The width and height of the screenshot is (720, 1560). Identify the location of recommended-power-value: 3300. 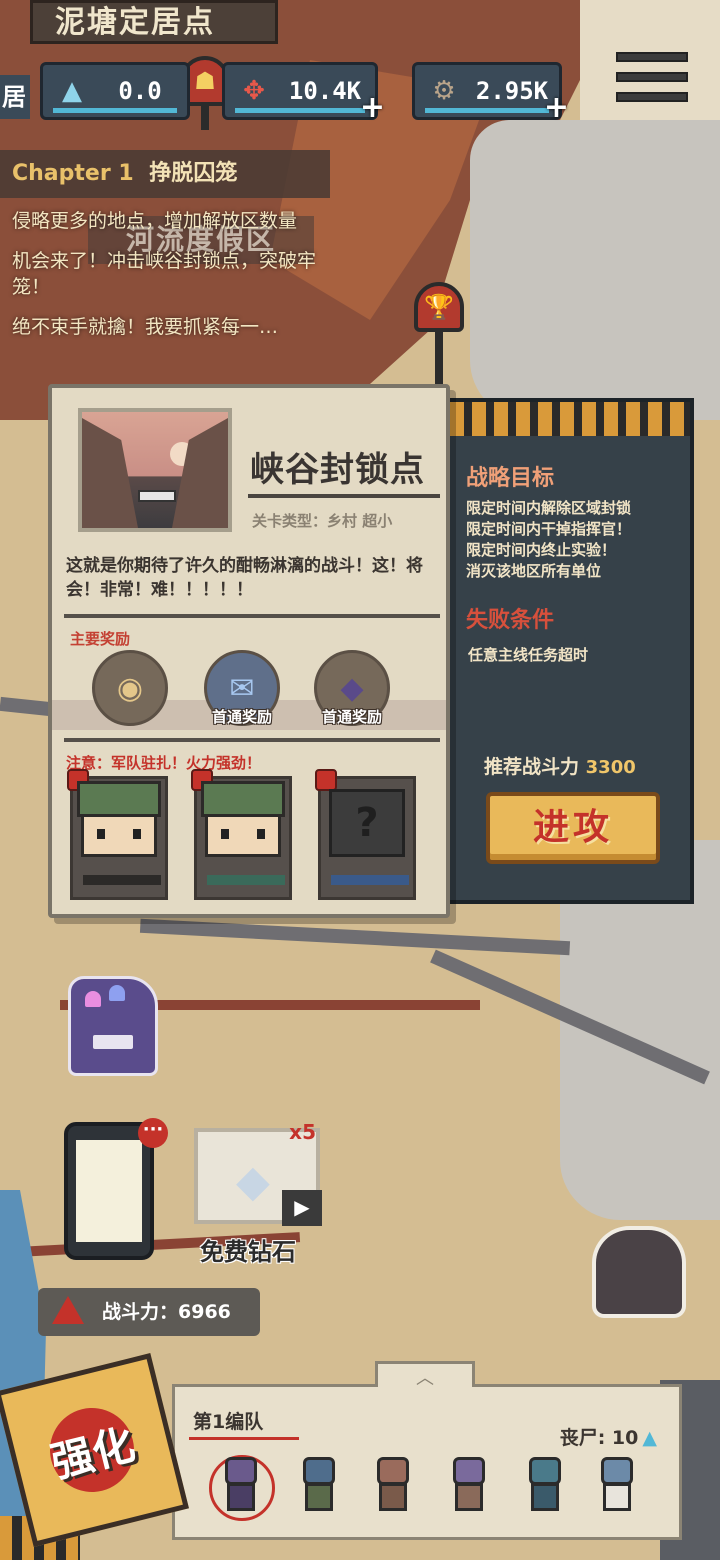
(610, 767).